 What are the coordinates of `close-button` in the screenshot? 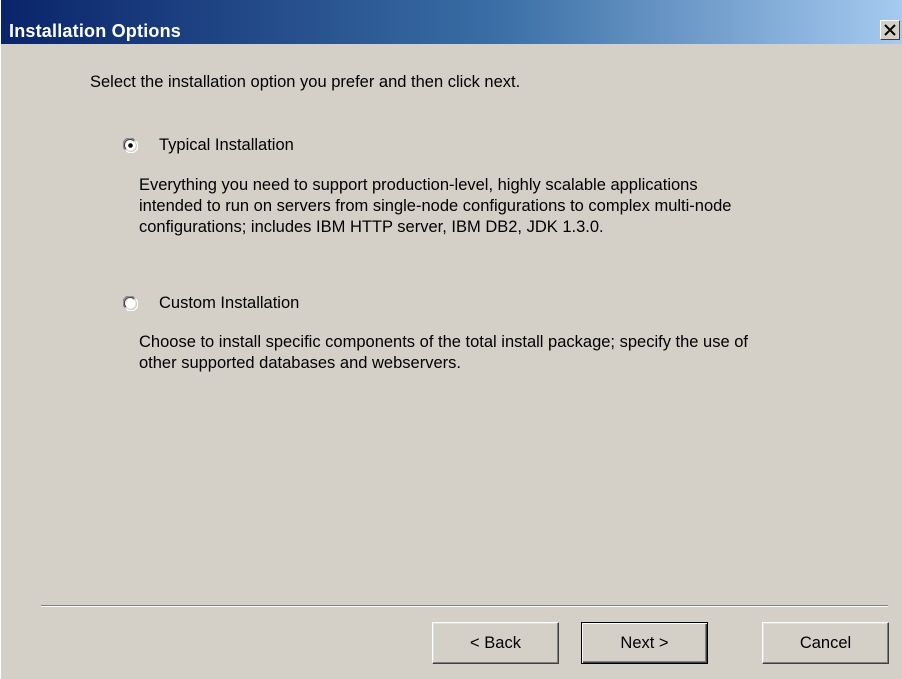 It's located at (890, 30).